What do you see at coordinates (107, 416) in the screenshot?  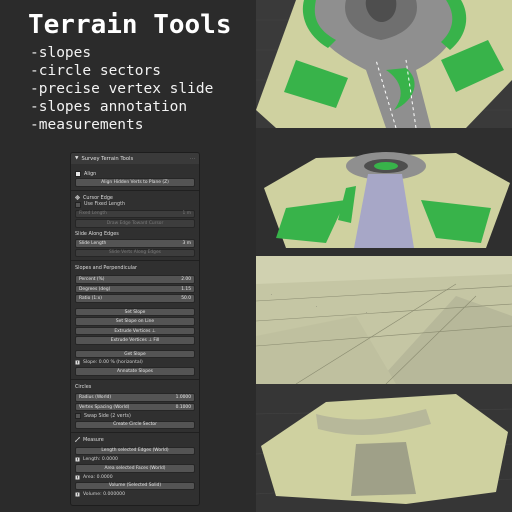 I see `swap-side-label: Swap Side (2 verts)` at bounding box center [107, 416].